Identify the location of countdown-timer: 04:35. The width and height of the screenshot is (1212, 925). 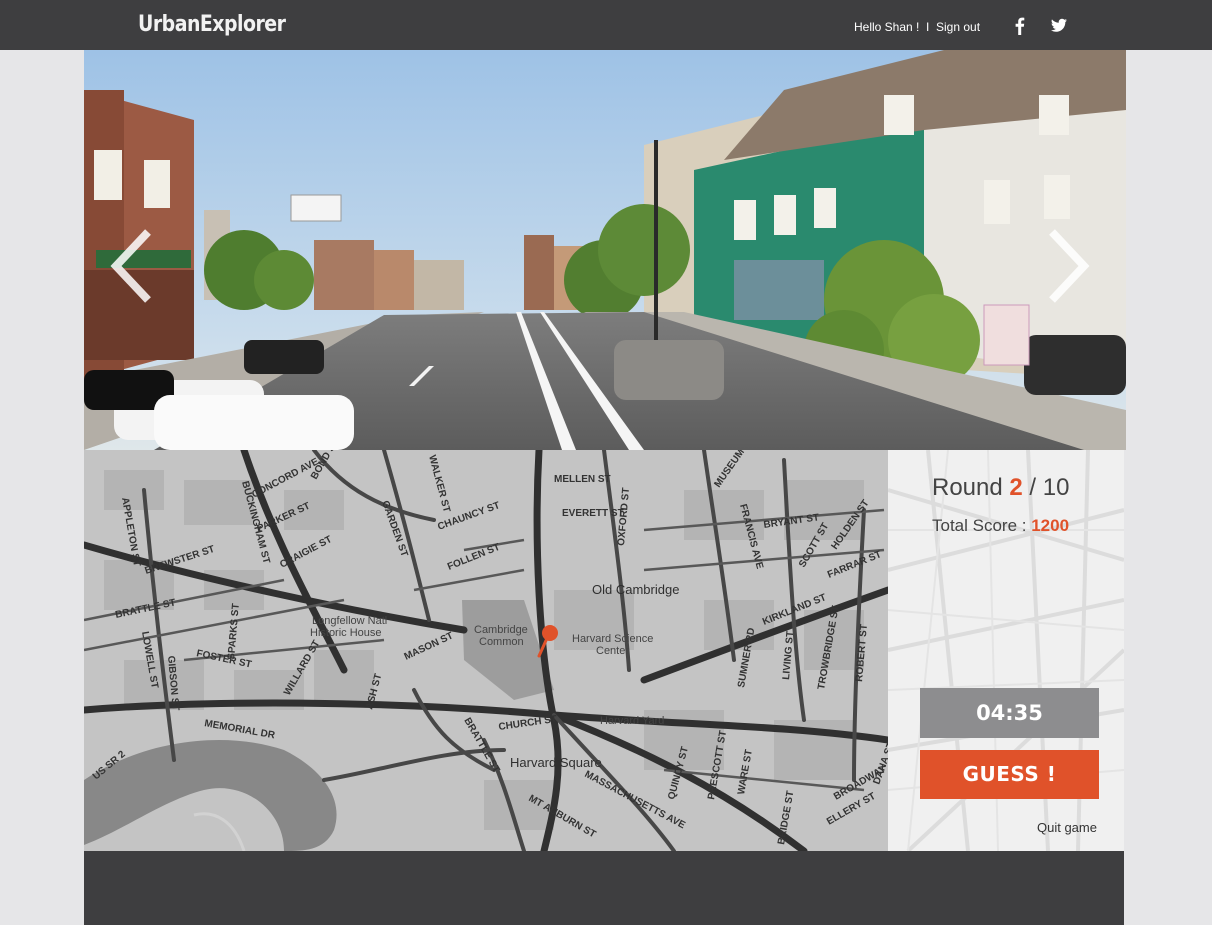
(1009, 713).